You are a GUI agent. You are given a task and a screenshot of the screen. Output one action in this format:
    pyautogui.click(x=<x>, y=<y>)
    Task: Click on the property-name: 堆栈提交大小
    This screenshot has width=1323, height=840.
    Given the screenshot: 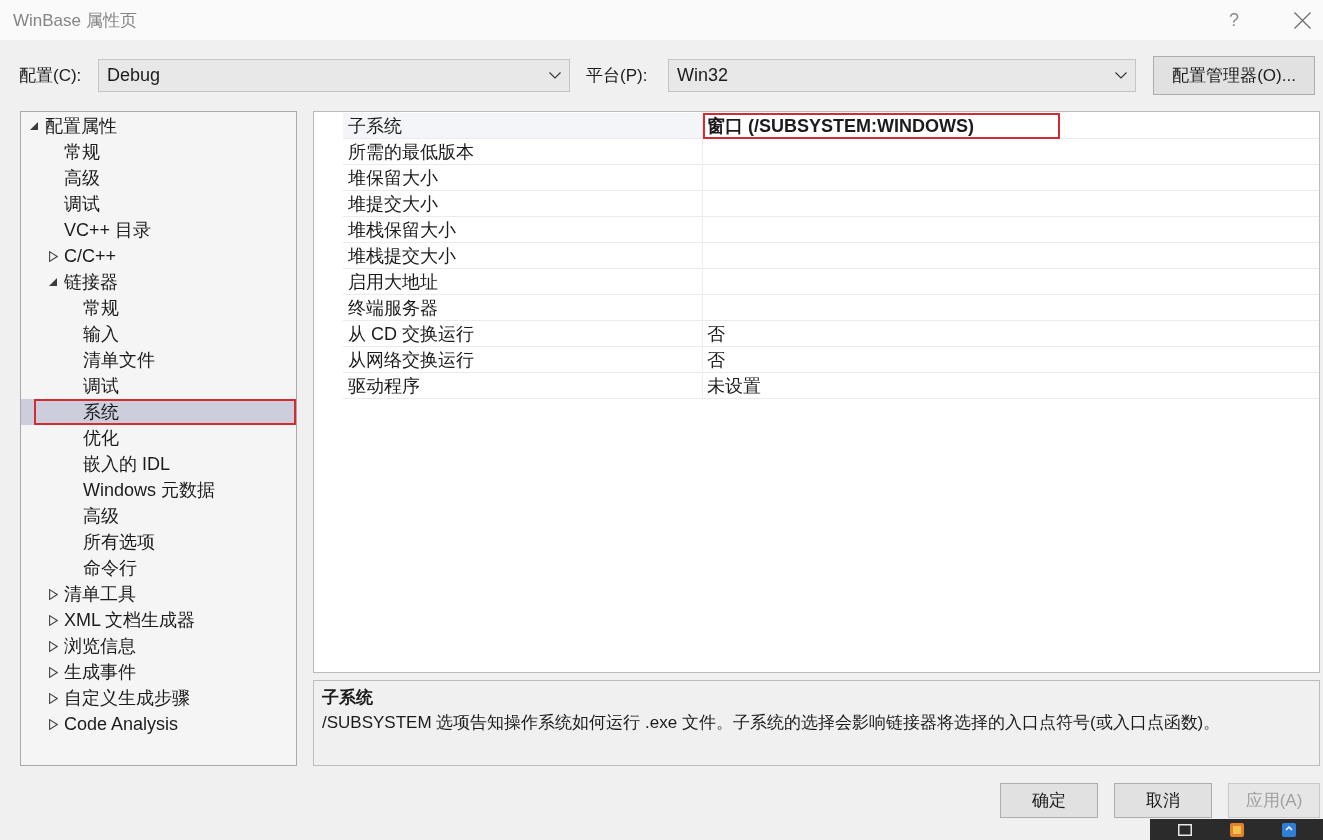 What is the action you would take?
    pyautogui.click(x=523, y=256)
    